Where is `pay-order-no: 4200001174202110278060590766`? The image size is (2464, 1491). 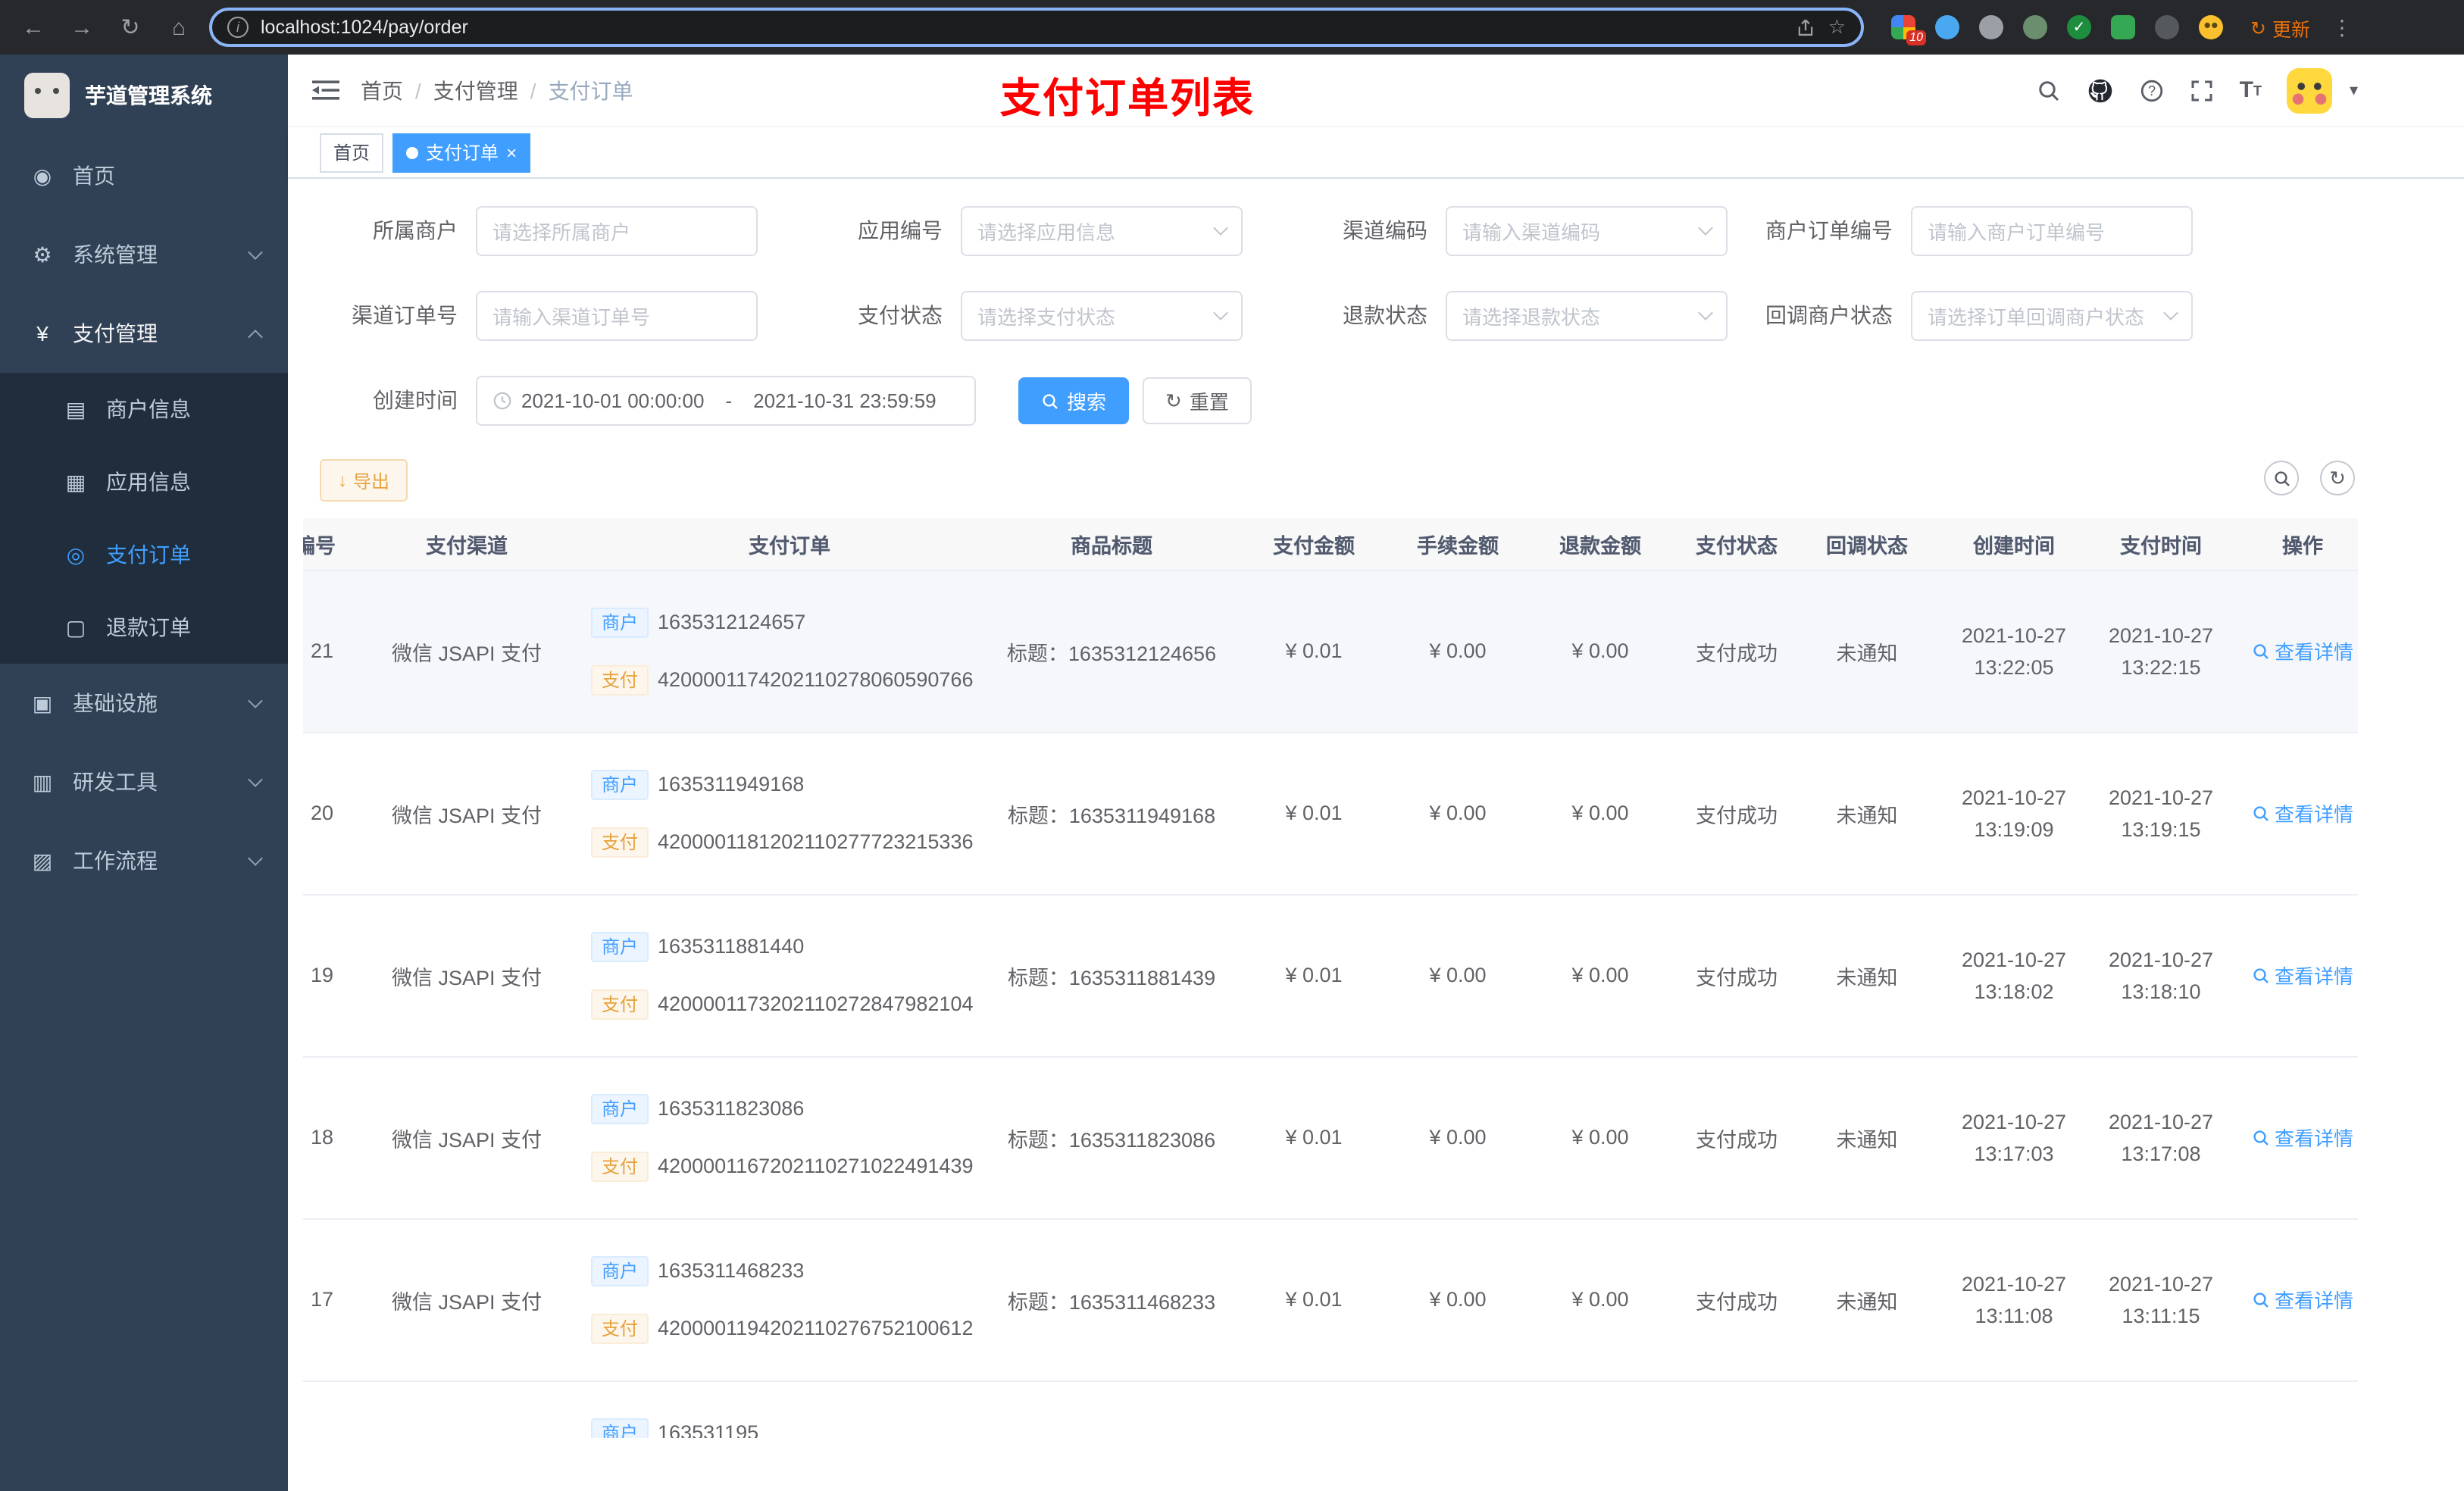
pay-order-no: 4200001174202110278060590766 is located at coordinates (816, 679).